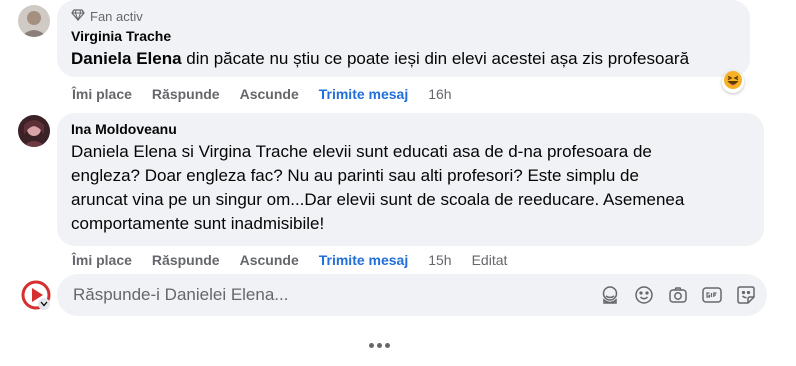  What do you see at coordinates (34, 21) in the screenshot?
I see `avatar-virginia-trache` at bounding box center [34, 21].